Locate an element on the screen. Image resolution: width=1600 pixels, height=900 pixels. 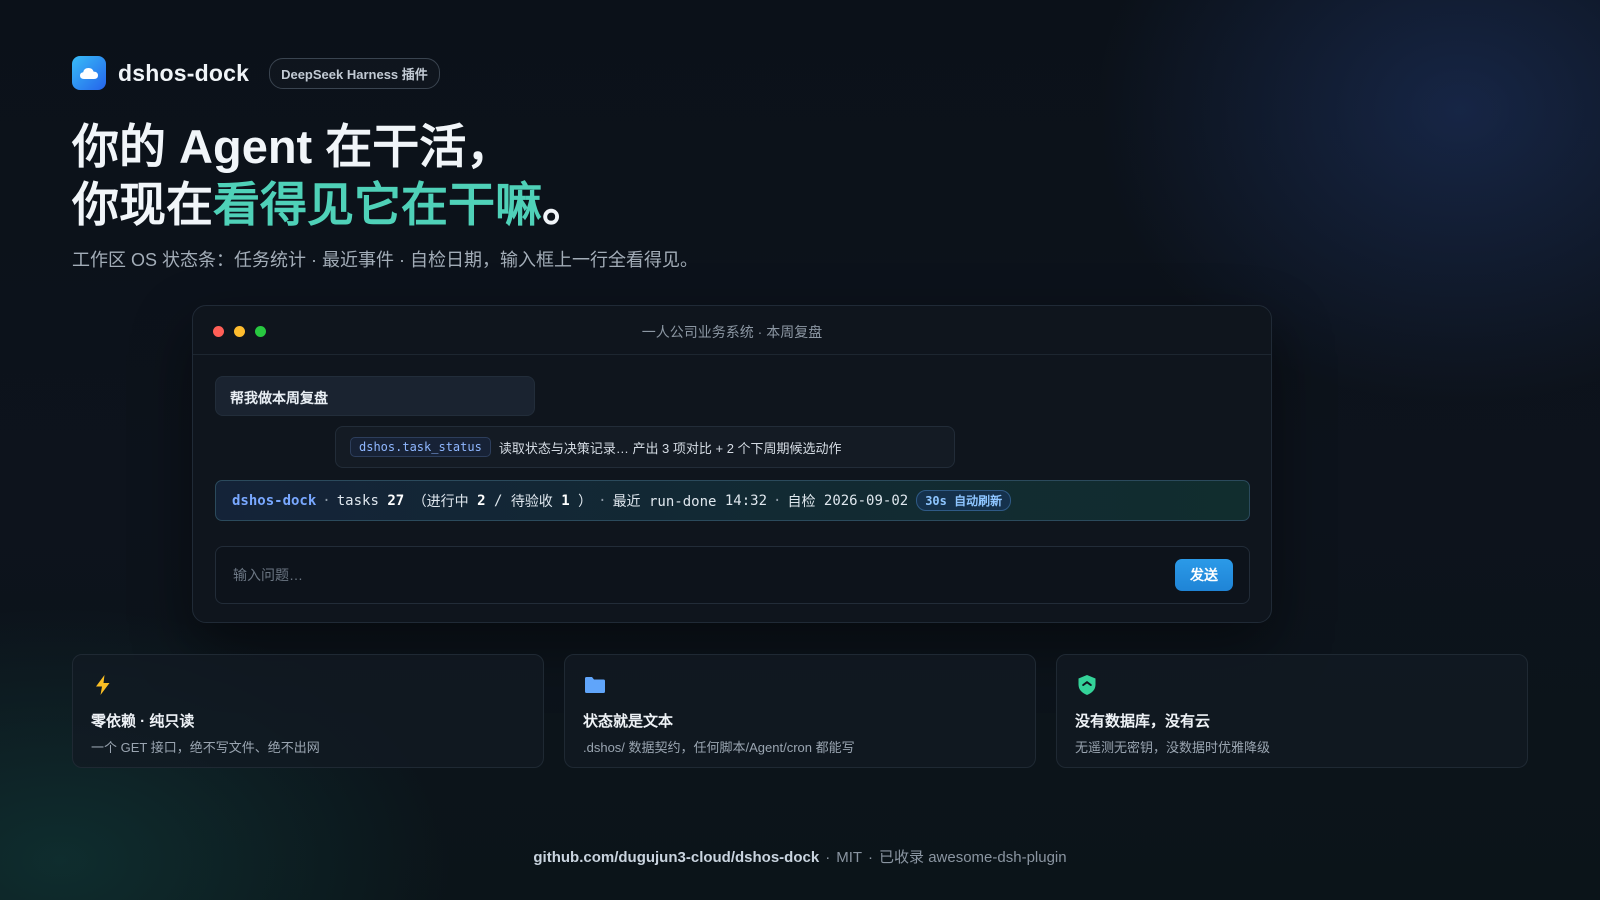
composer: 发送 is located at coordinates (732, 575).